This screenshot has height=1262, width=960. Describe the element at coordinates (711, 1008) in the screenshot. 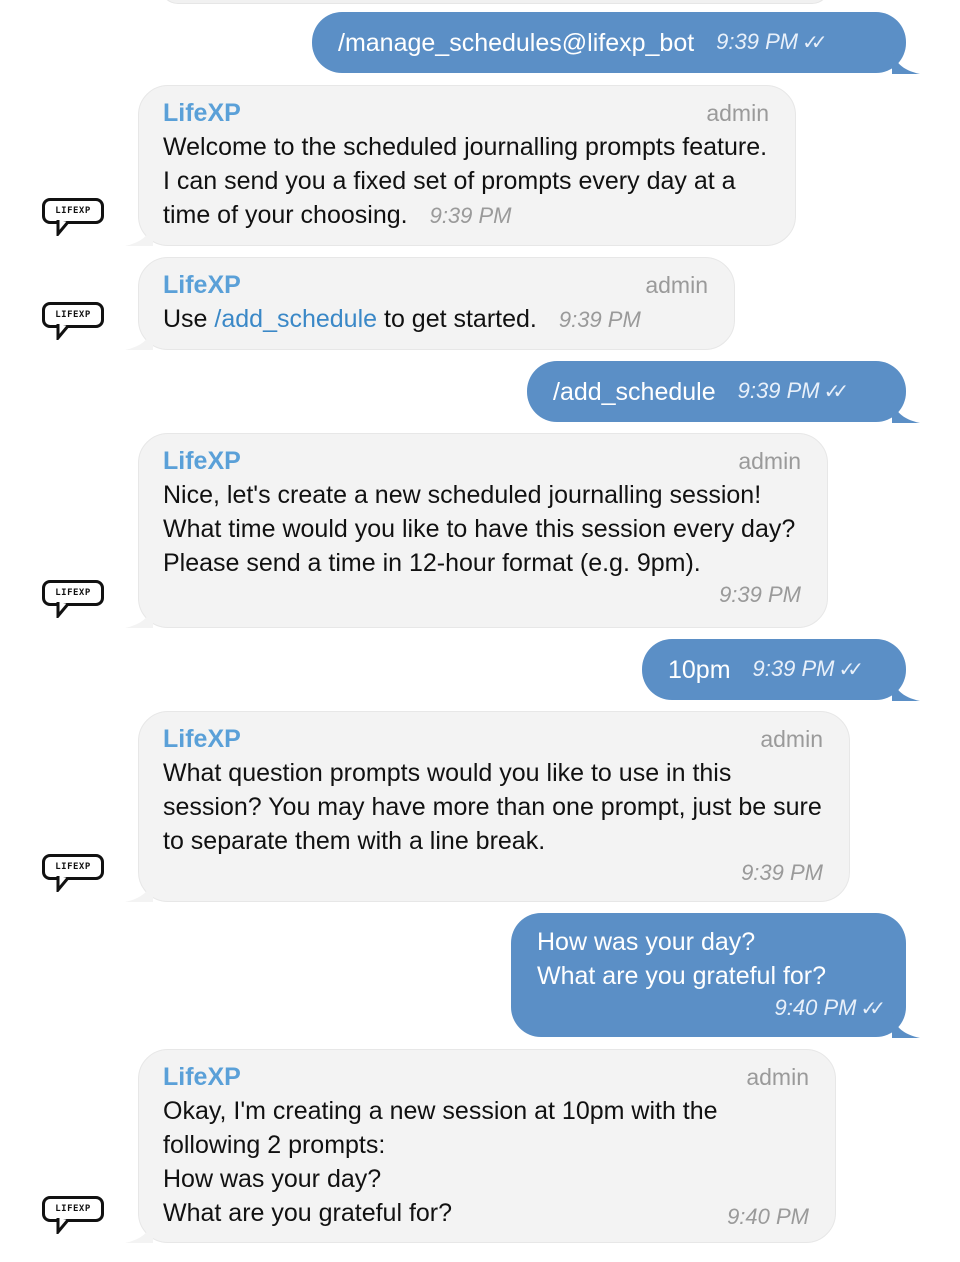

I see `message-meta: 9:40 PM ✓✓` at that location.